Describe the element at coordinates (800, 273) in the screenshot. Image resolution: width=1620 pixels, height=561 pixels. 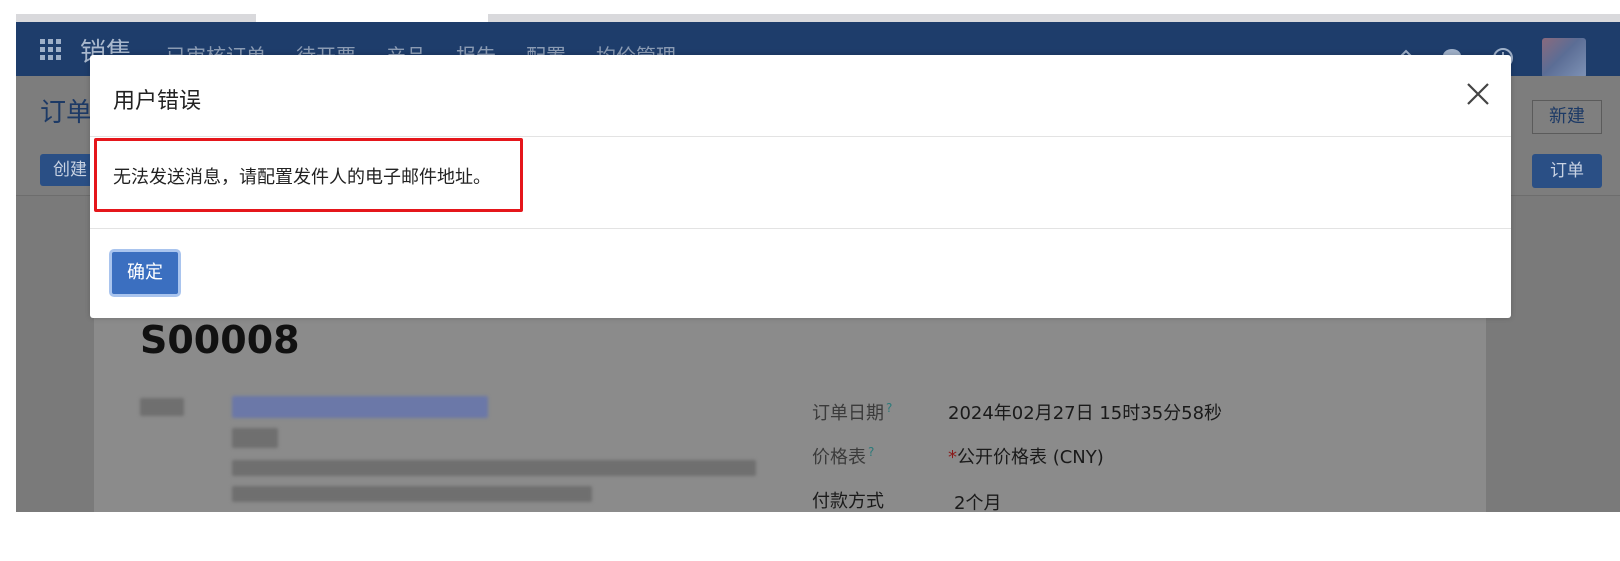
I see `dialog-footer: 确定` at that location.